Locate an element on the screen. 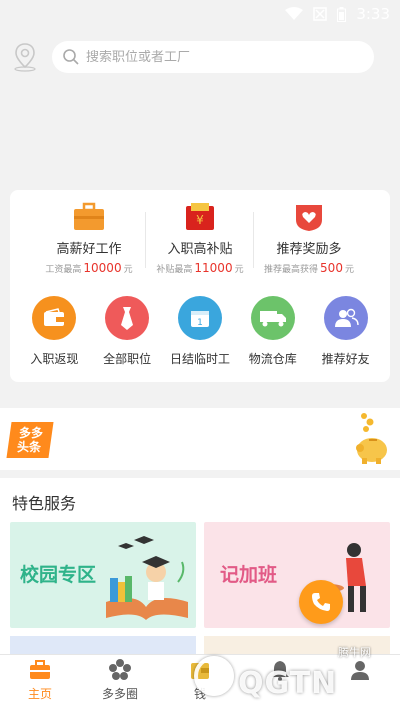  friends-icon is located at coordinates (345, 318).